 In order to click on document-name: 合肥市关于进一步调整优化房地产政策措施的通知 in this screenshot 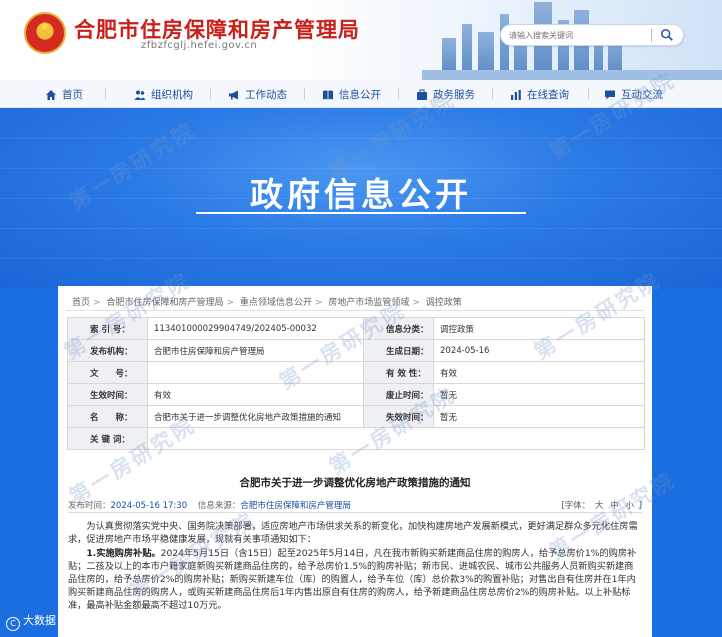, I will do `click(255, 416)`.